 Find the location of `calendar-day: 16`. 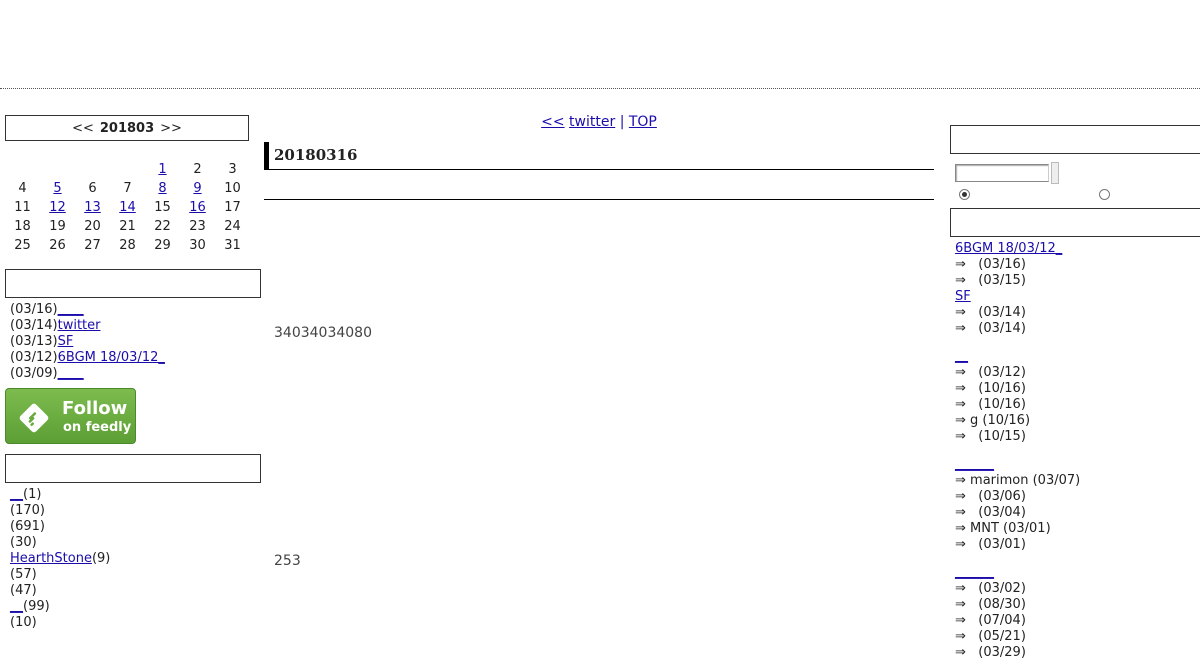

calendar-day: 16 is located at coordinates (197, 207).